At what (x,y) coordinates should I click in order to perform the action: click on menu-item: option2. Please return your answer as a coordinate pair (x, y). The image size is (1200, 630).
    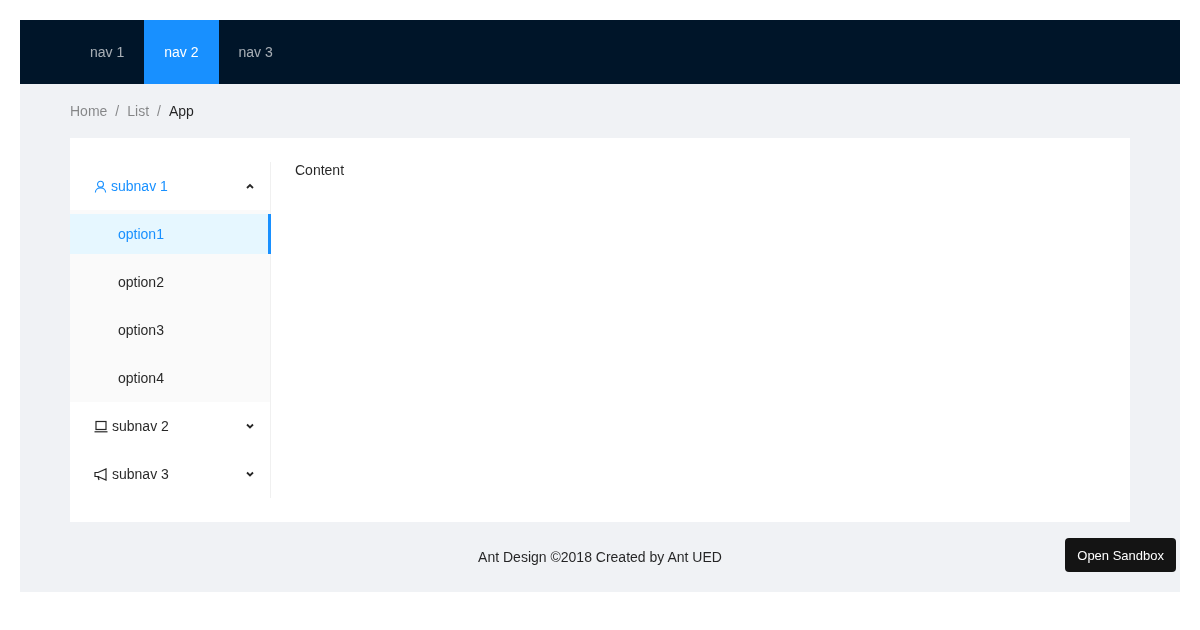
    Looking at the image, I should click on (170, 282).